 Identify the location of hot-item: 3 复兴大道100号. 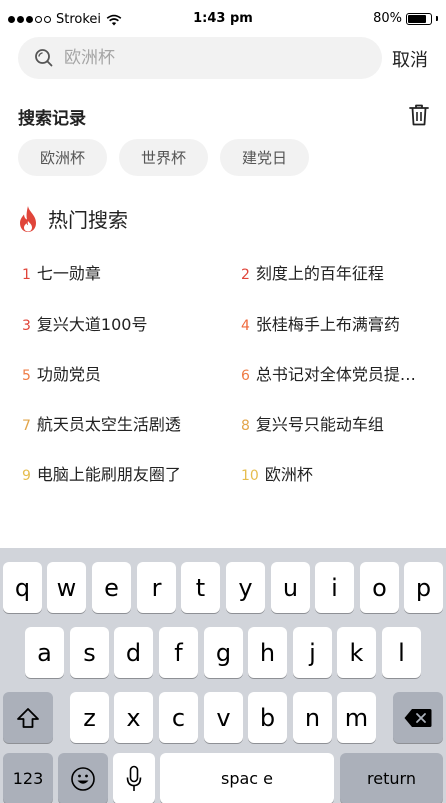
(117, 323).